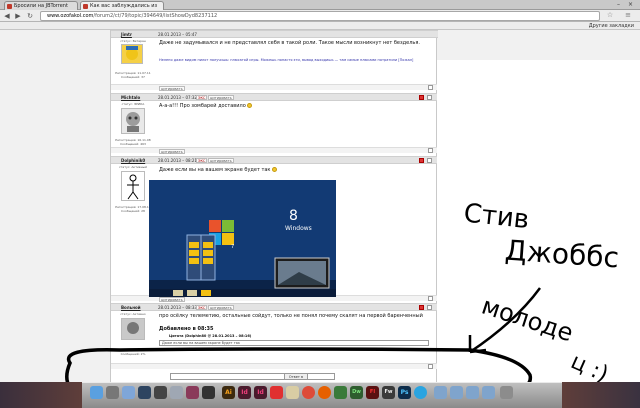 The width and height of the screenshot is (640, 408). What do you see at coordinates (308, 392) in the screenshot?
I see `chrome-icon` at bounding box center [308, 392].